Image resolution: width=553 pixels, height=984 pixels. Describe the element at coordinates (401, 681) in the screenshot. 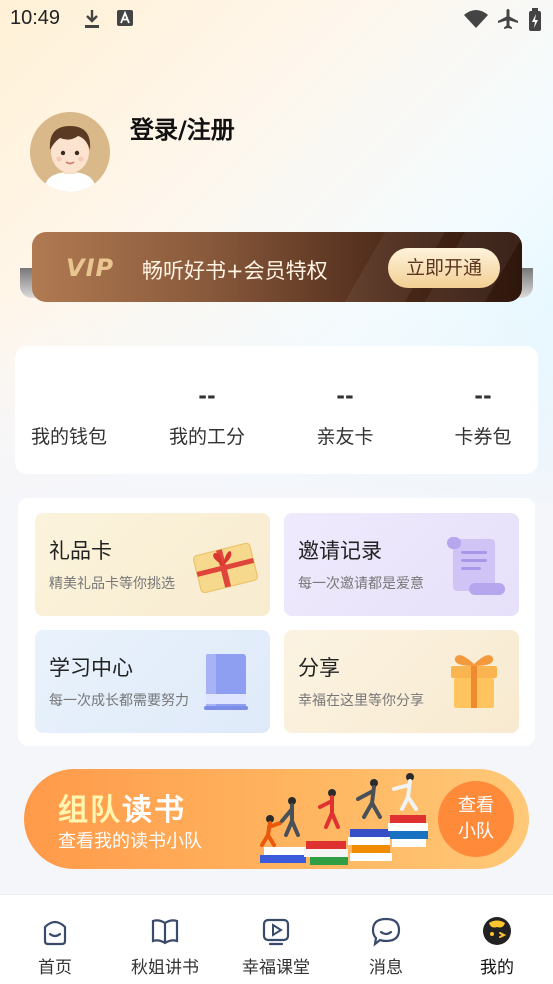

I see `tile-share: 分享 幸福在这里等你分享` at that location.